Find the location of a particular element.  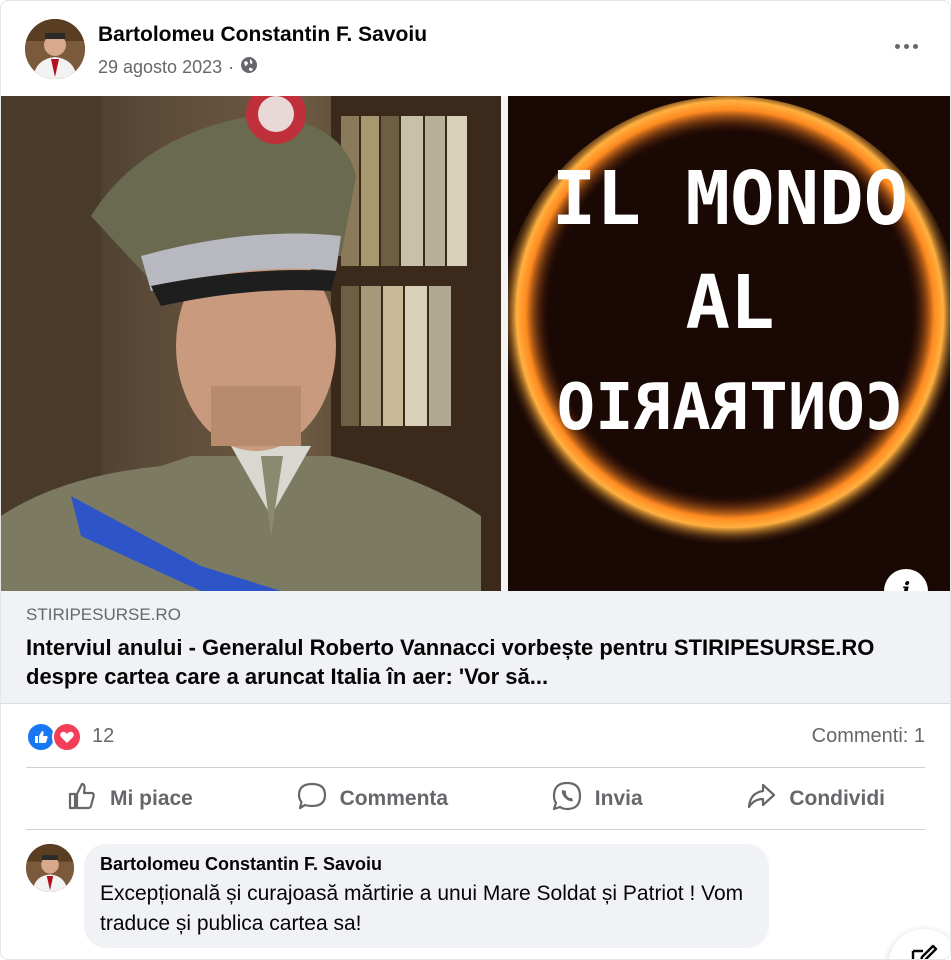

image-divider is located at coordinates (504, 343).